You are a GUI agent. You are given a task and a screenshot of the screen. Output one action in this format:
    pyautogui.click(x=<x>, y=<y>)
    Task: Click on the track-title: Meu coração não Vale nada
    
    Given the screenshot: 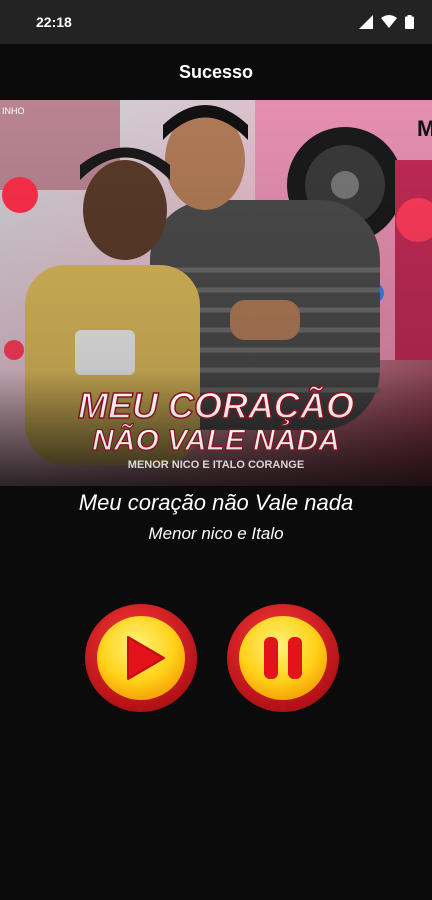 What is the action you would take?
    pyautogui.click(x=216, y=502)
    